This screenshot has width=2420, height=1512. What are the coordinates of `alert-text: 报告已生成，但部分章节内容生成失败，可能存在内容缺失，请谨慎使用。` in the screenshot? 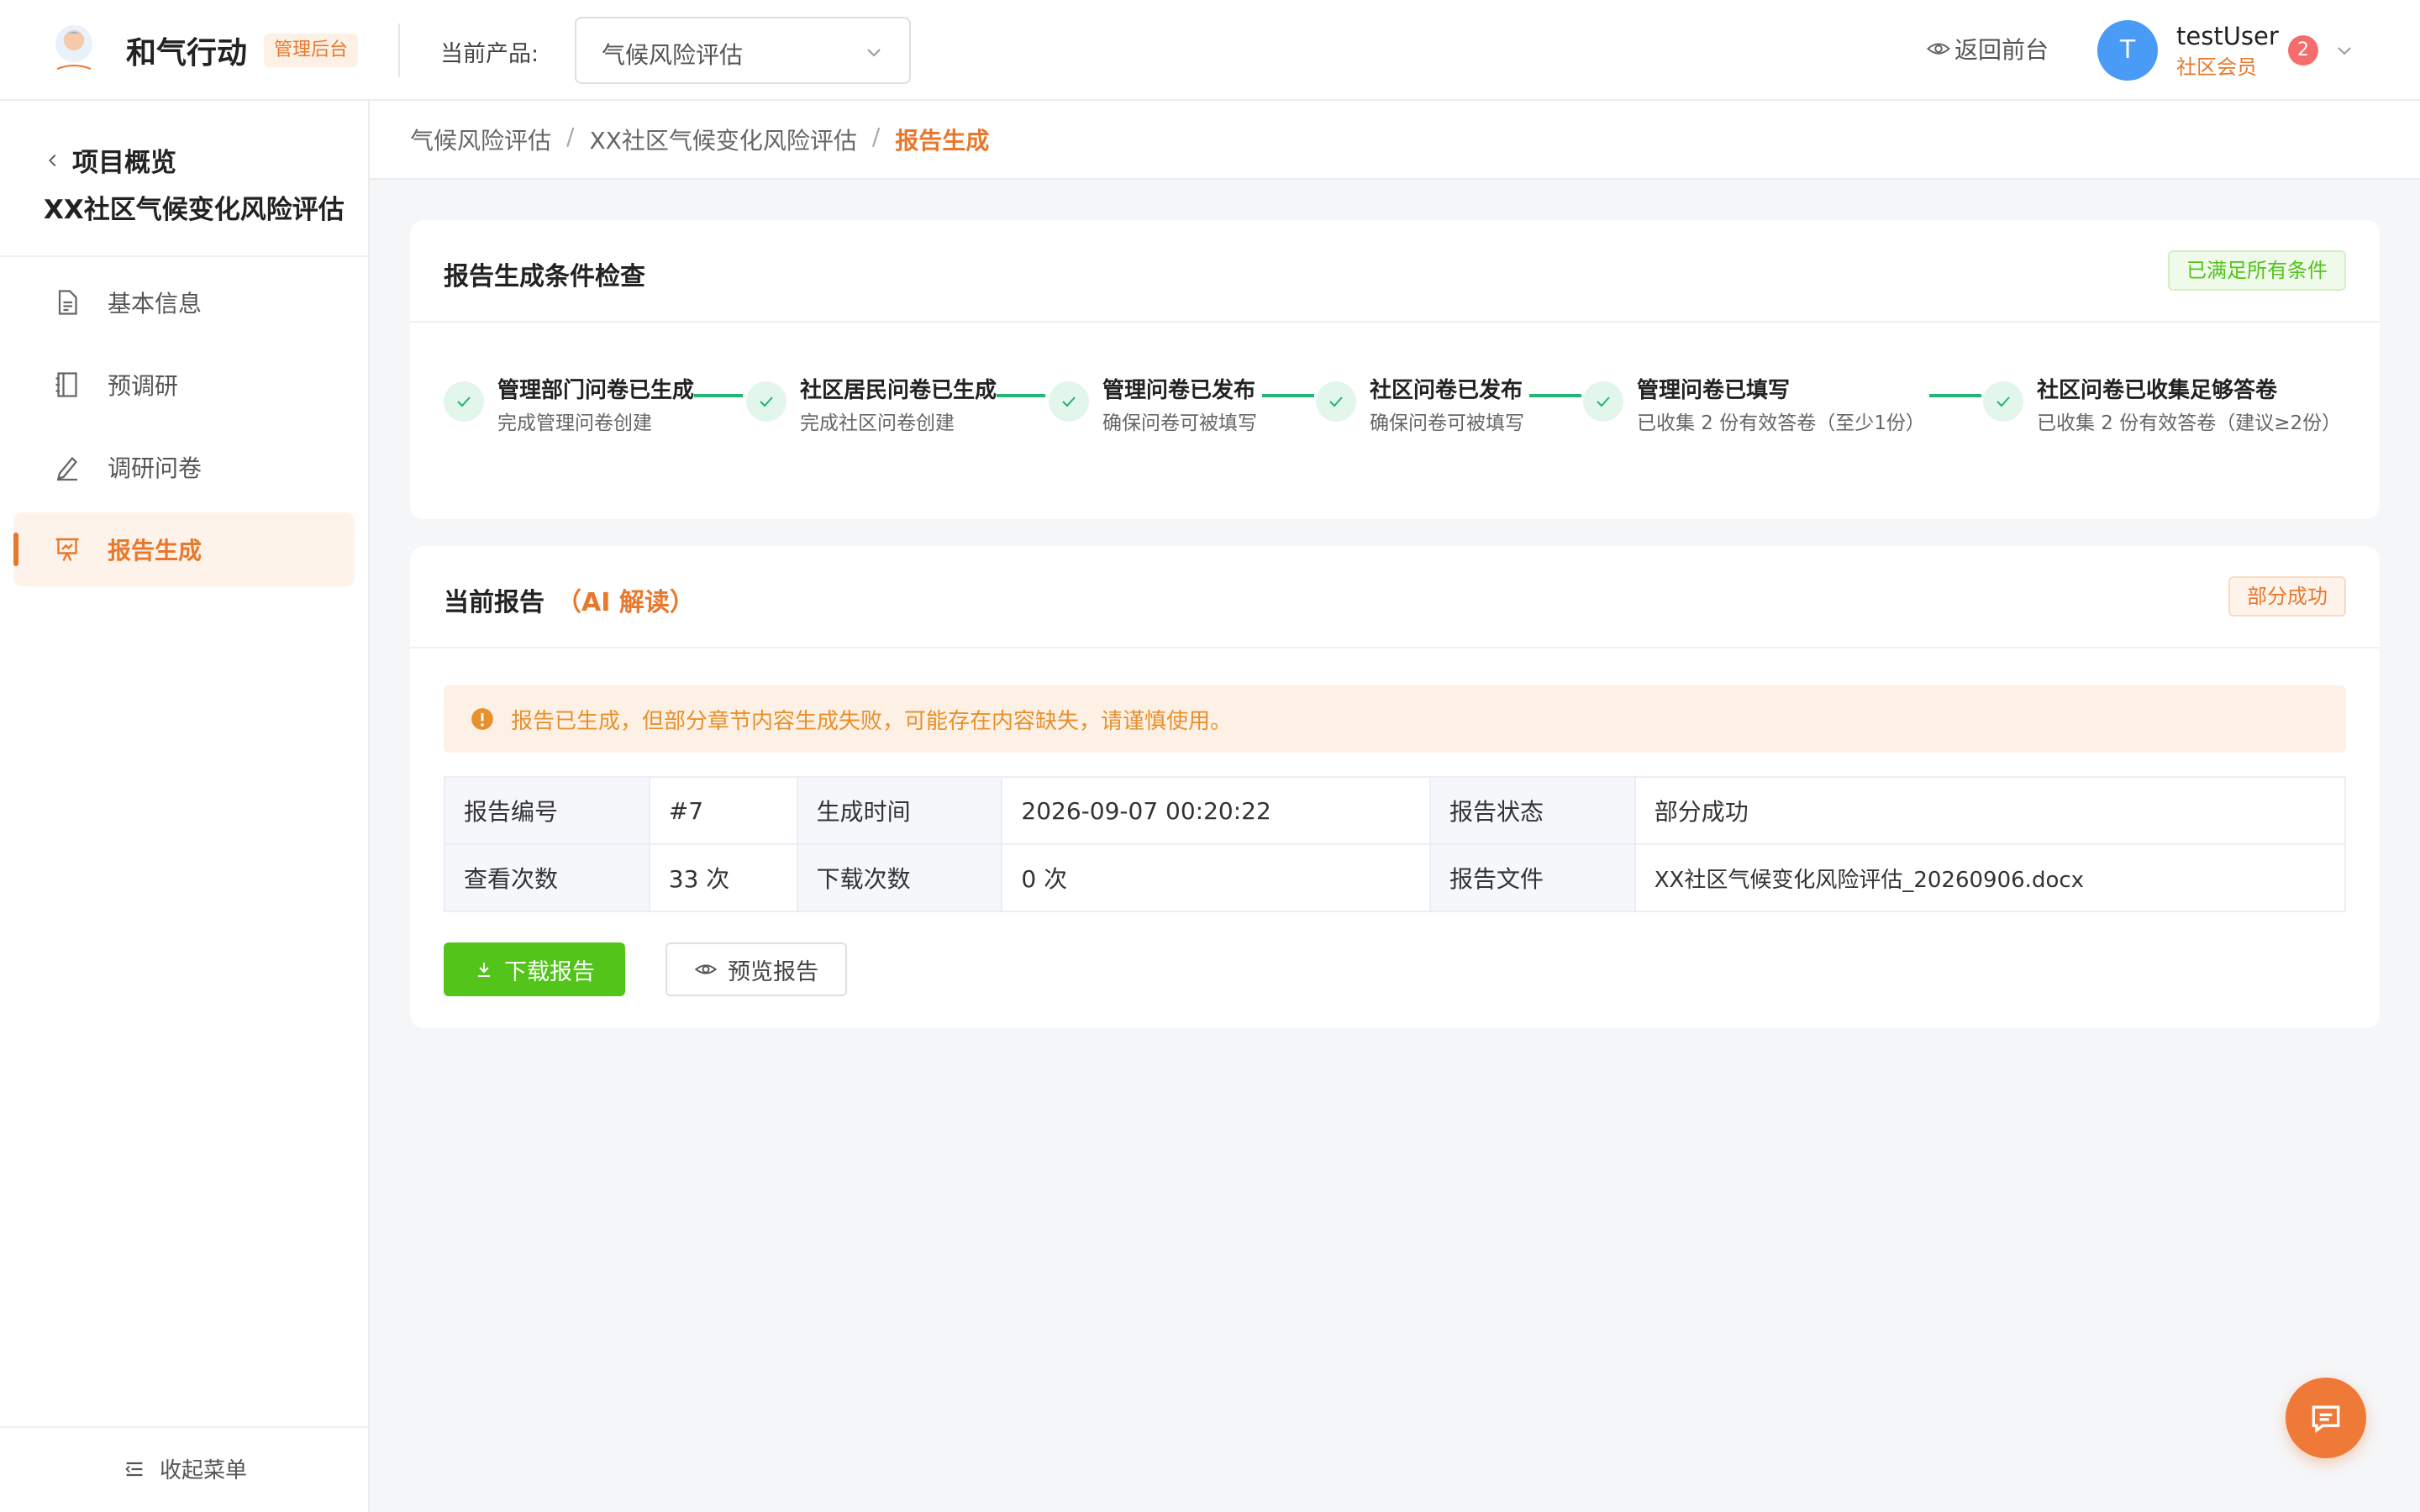 It's located at (872, 721).